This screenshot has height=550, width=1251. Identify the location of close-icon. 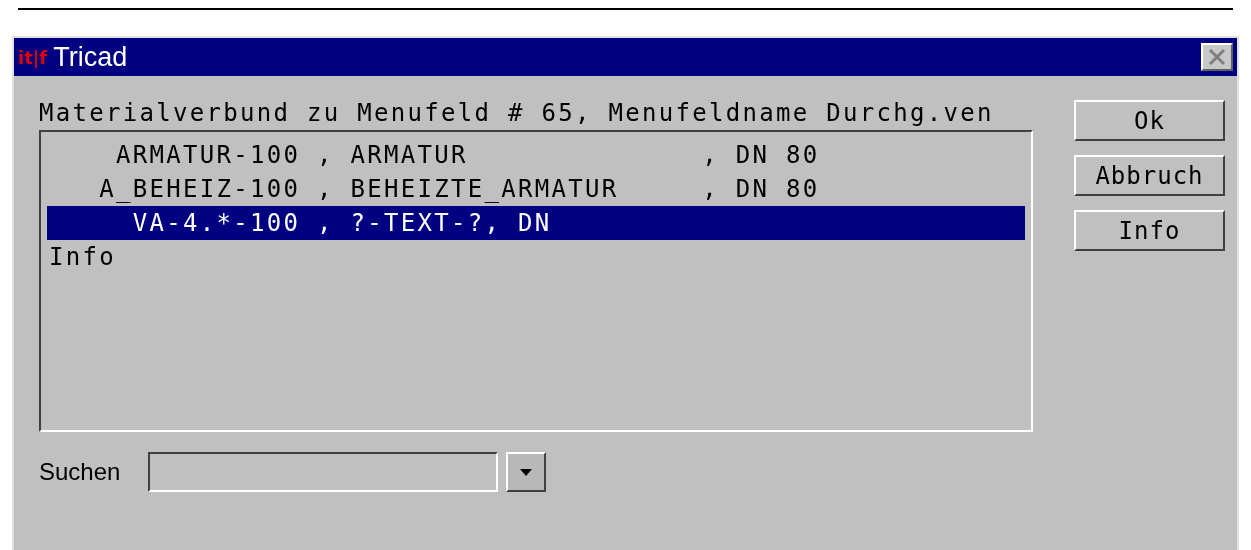
(1217, 57).